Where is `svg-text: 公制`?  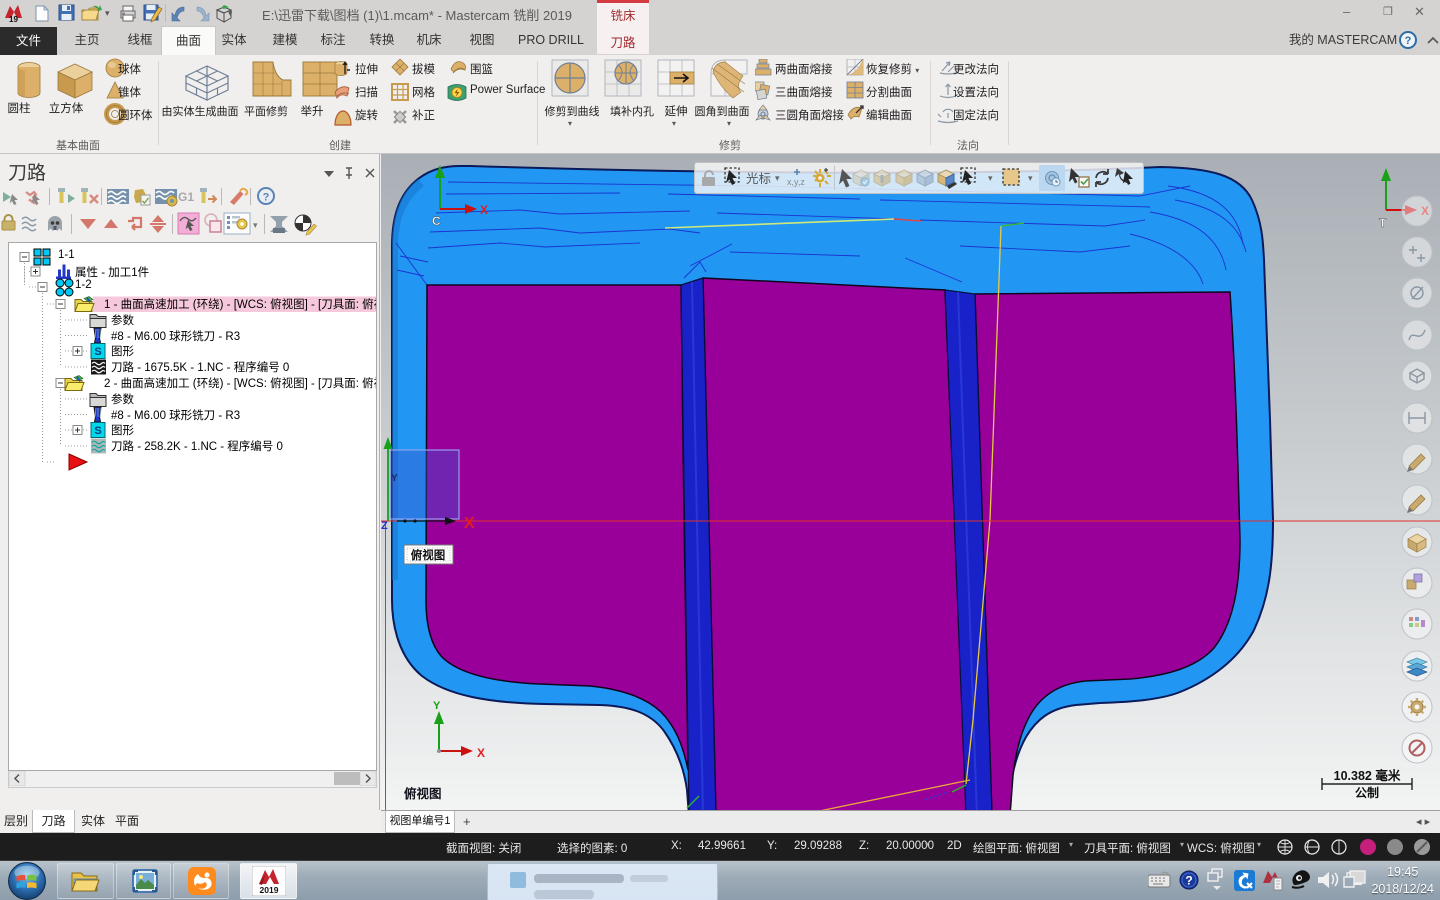
svg-text: 公制 is located at coordinates (1367, 792).